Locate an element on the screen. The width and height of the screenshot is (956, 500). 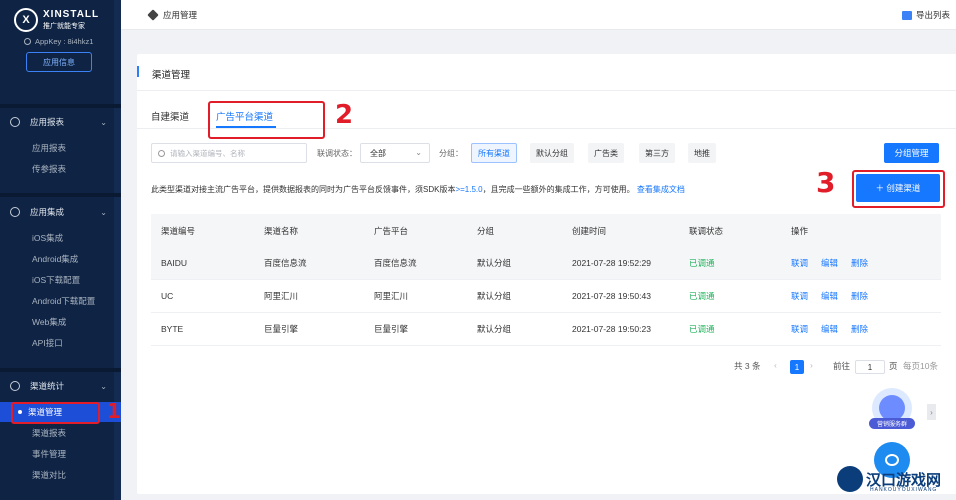
sidebar-item-param-report: 传参报表 is located at coordinates (60, 169).